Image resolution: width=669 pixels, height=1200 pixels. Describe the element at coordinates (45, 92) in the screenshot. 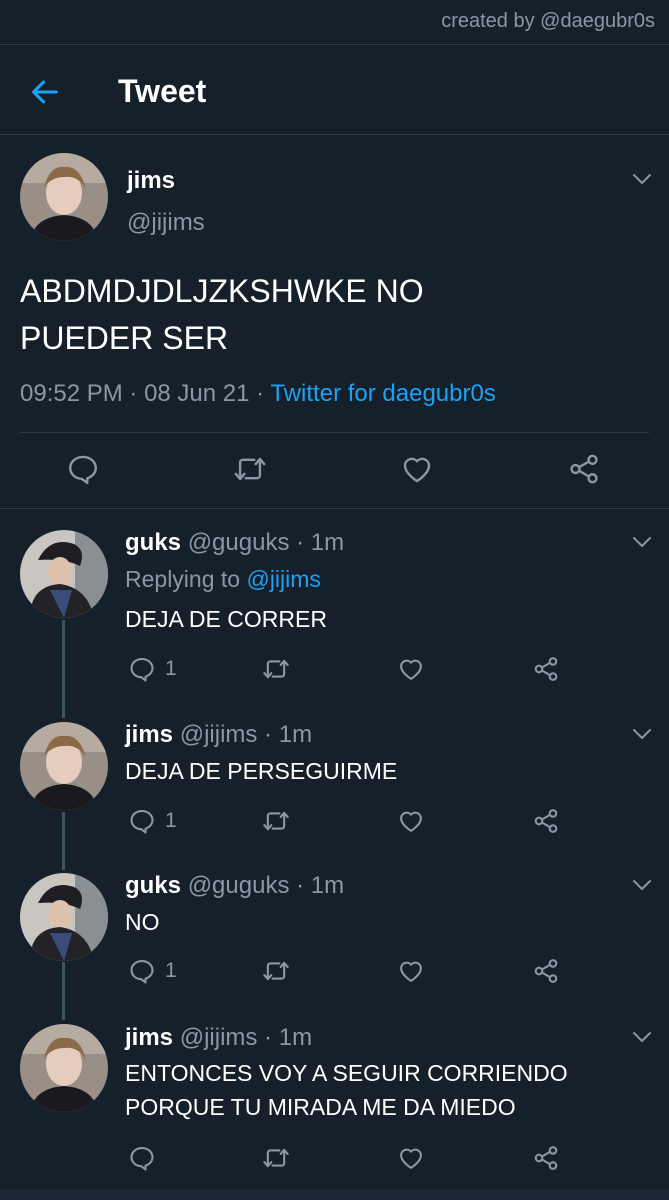

I see `back-arrow-icon` at that location.